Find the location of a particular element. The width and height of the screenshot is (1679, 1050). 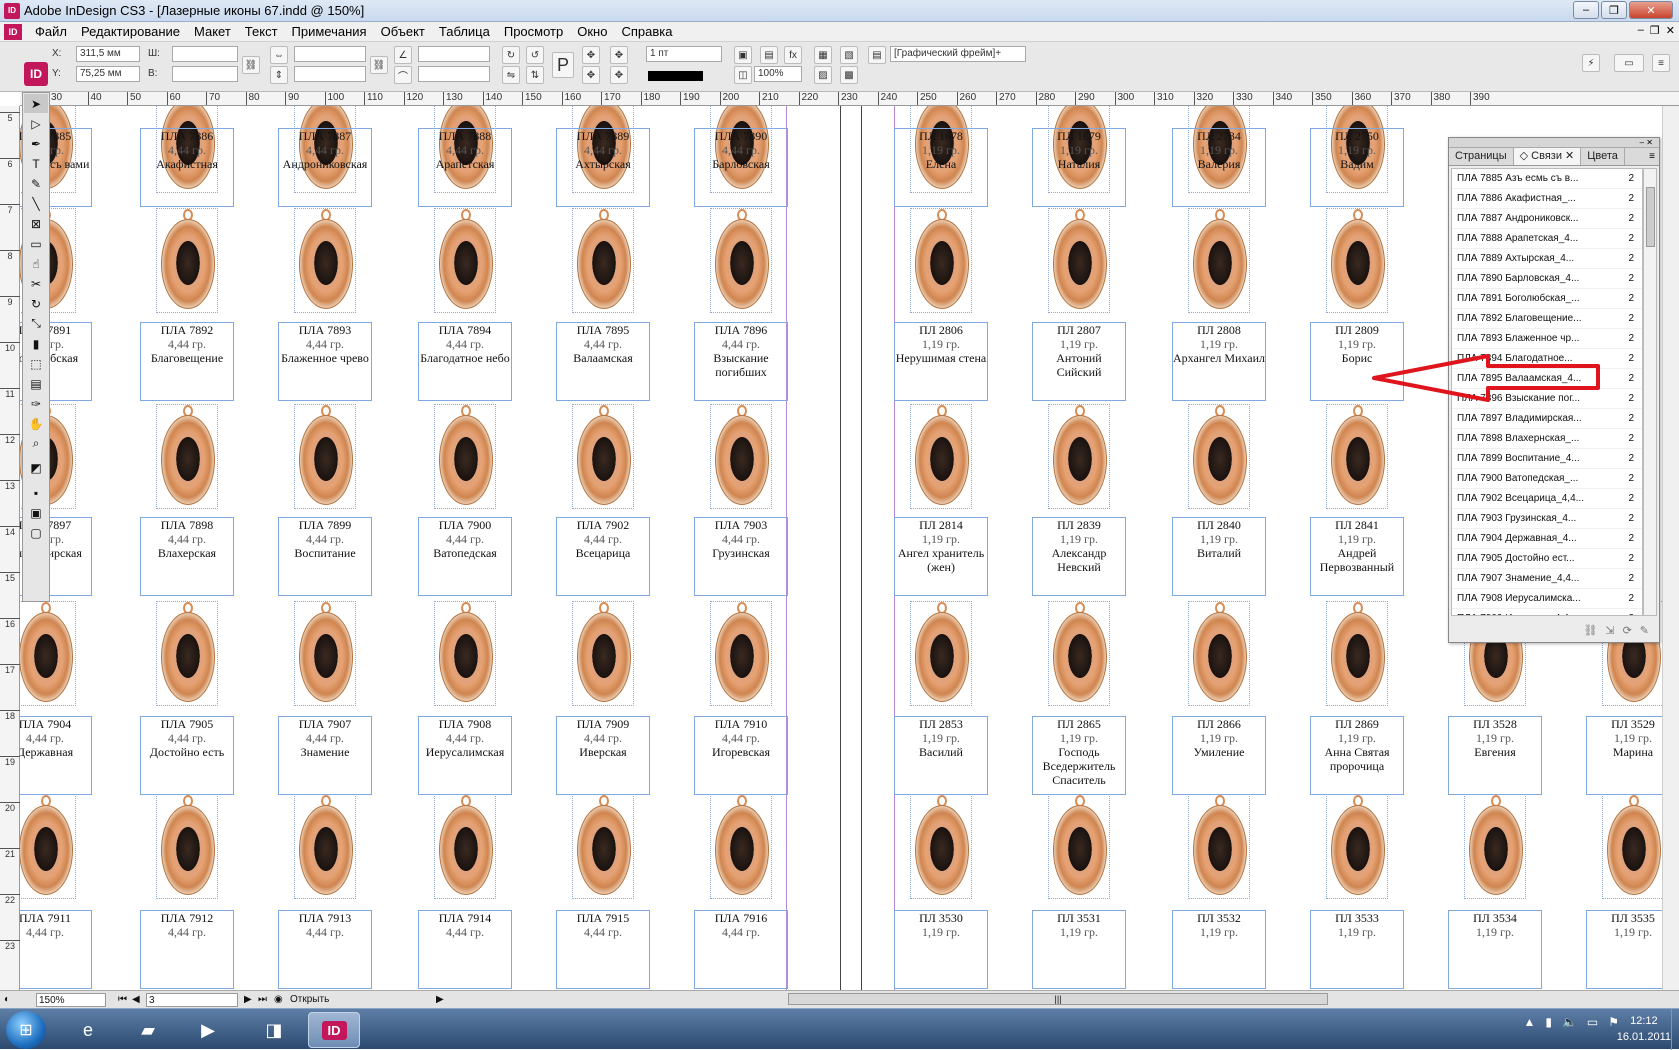

direct-selection-tool-icon: ▷ is located at coordinates (36, 123).